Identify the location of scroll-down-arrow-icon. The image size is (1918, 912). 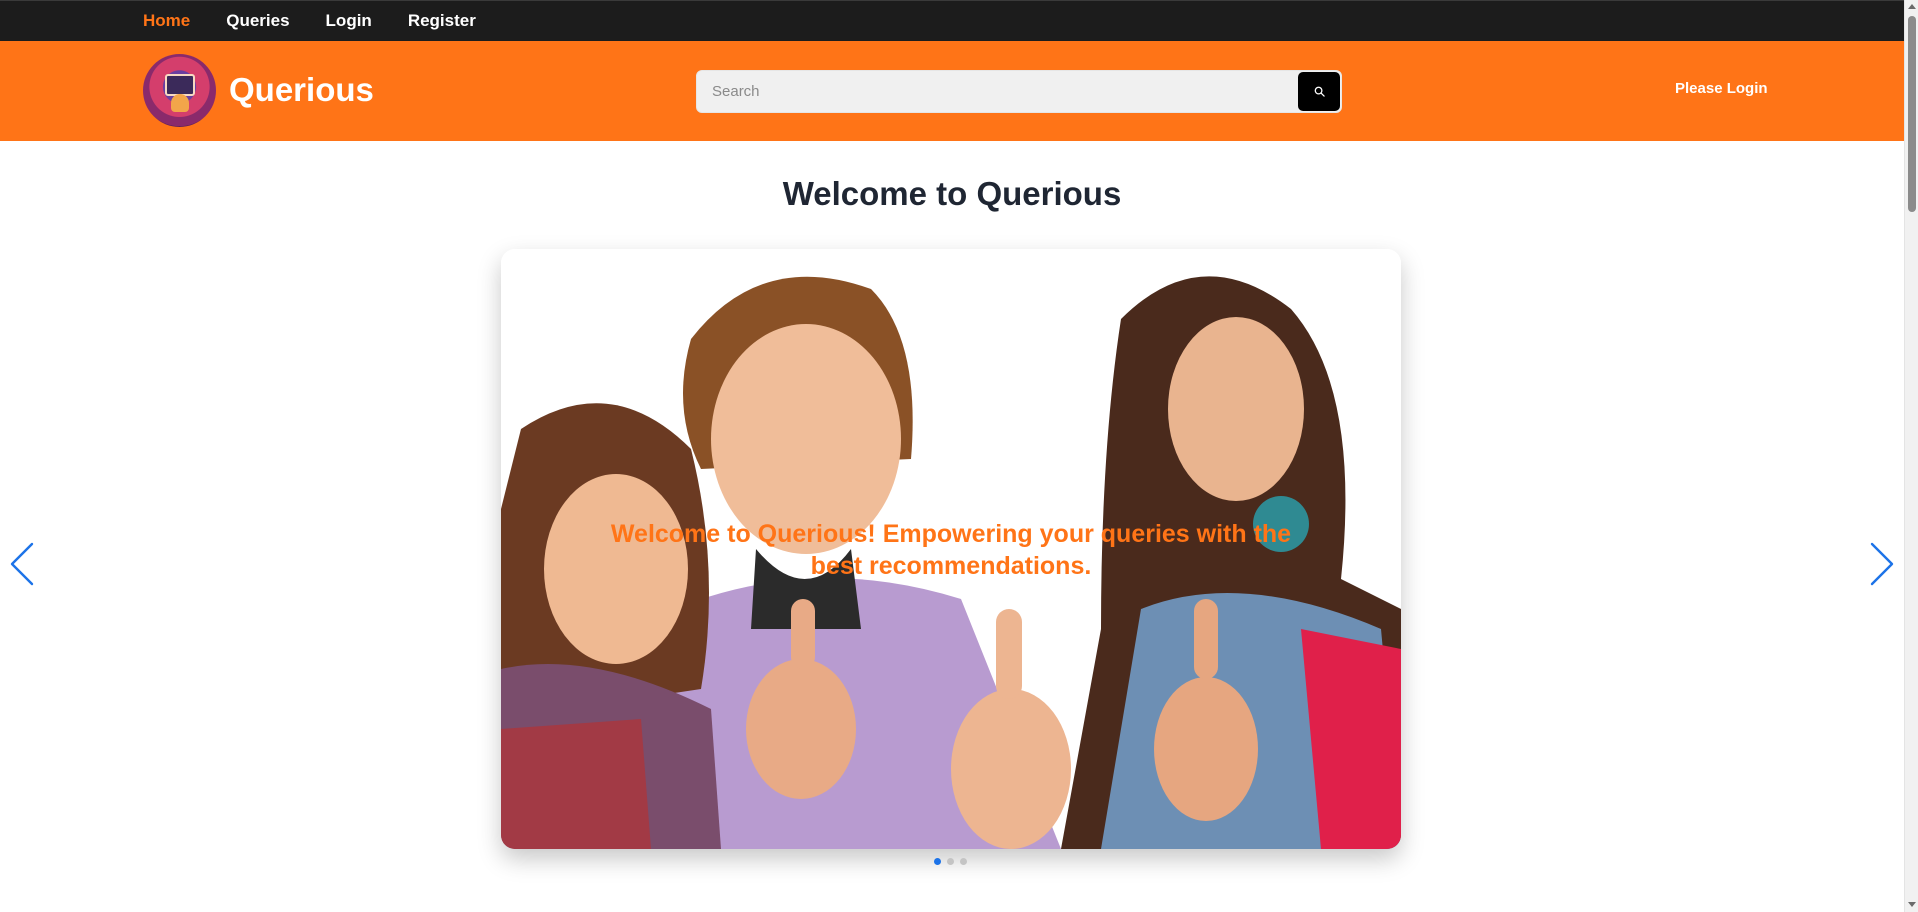
(1912, 904).